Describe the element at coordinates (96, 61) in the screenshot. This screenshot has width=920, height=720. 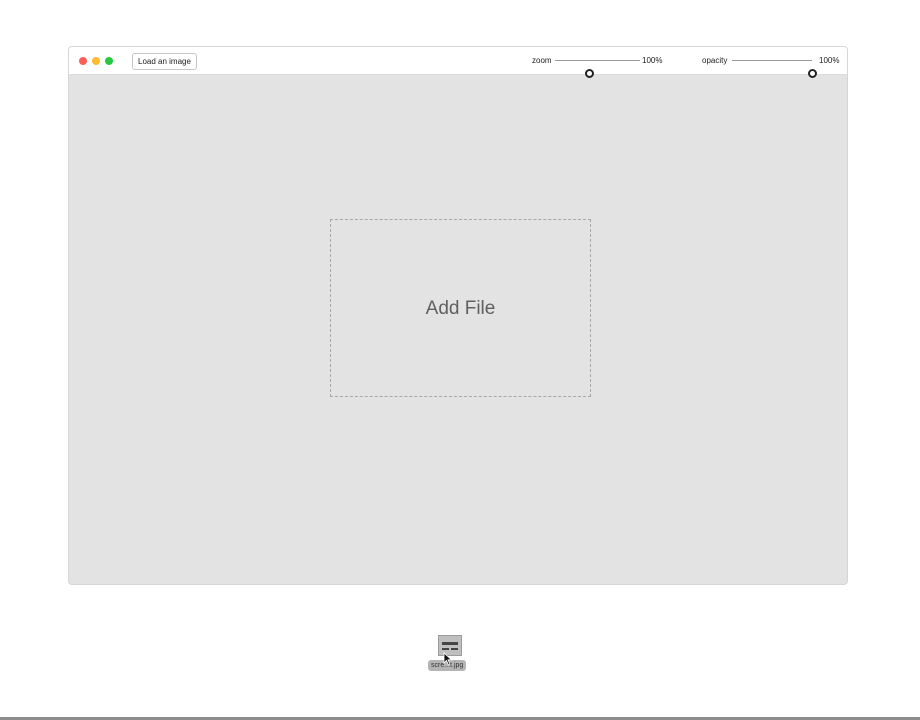
I see `minimize-window-button` at that location.